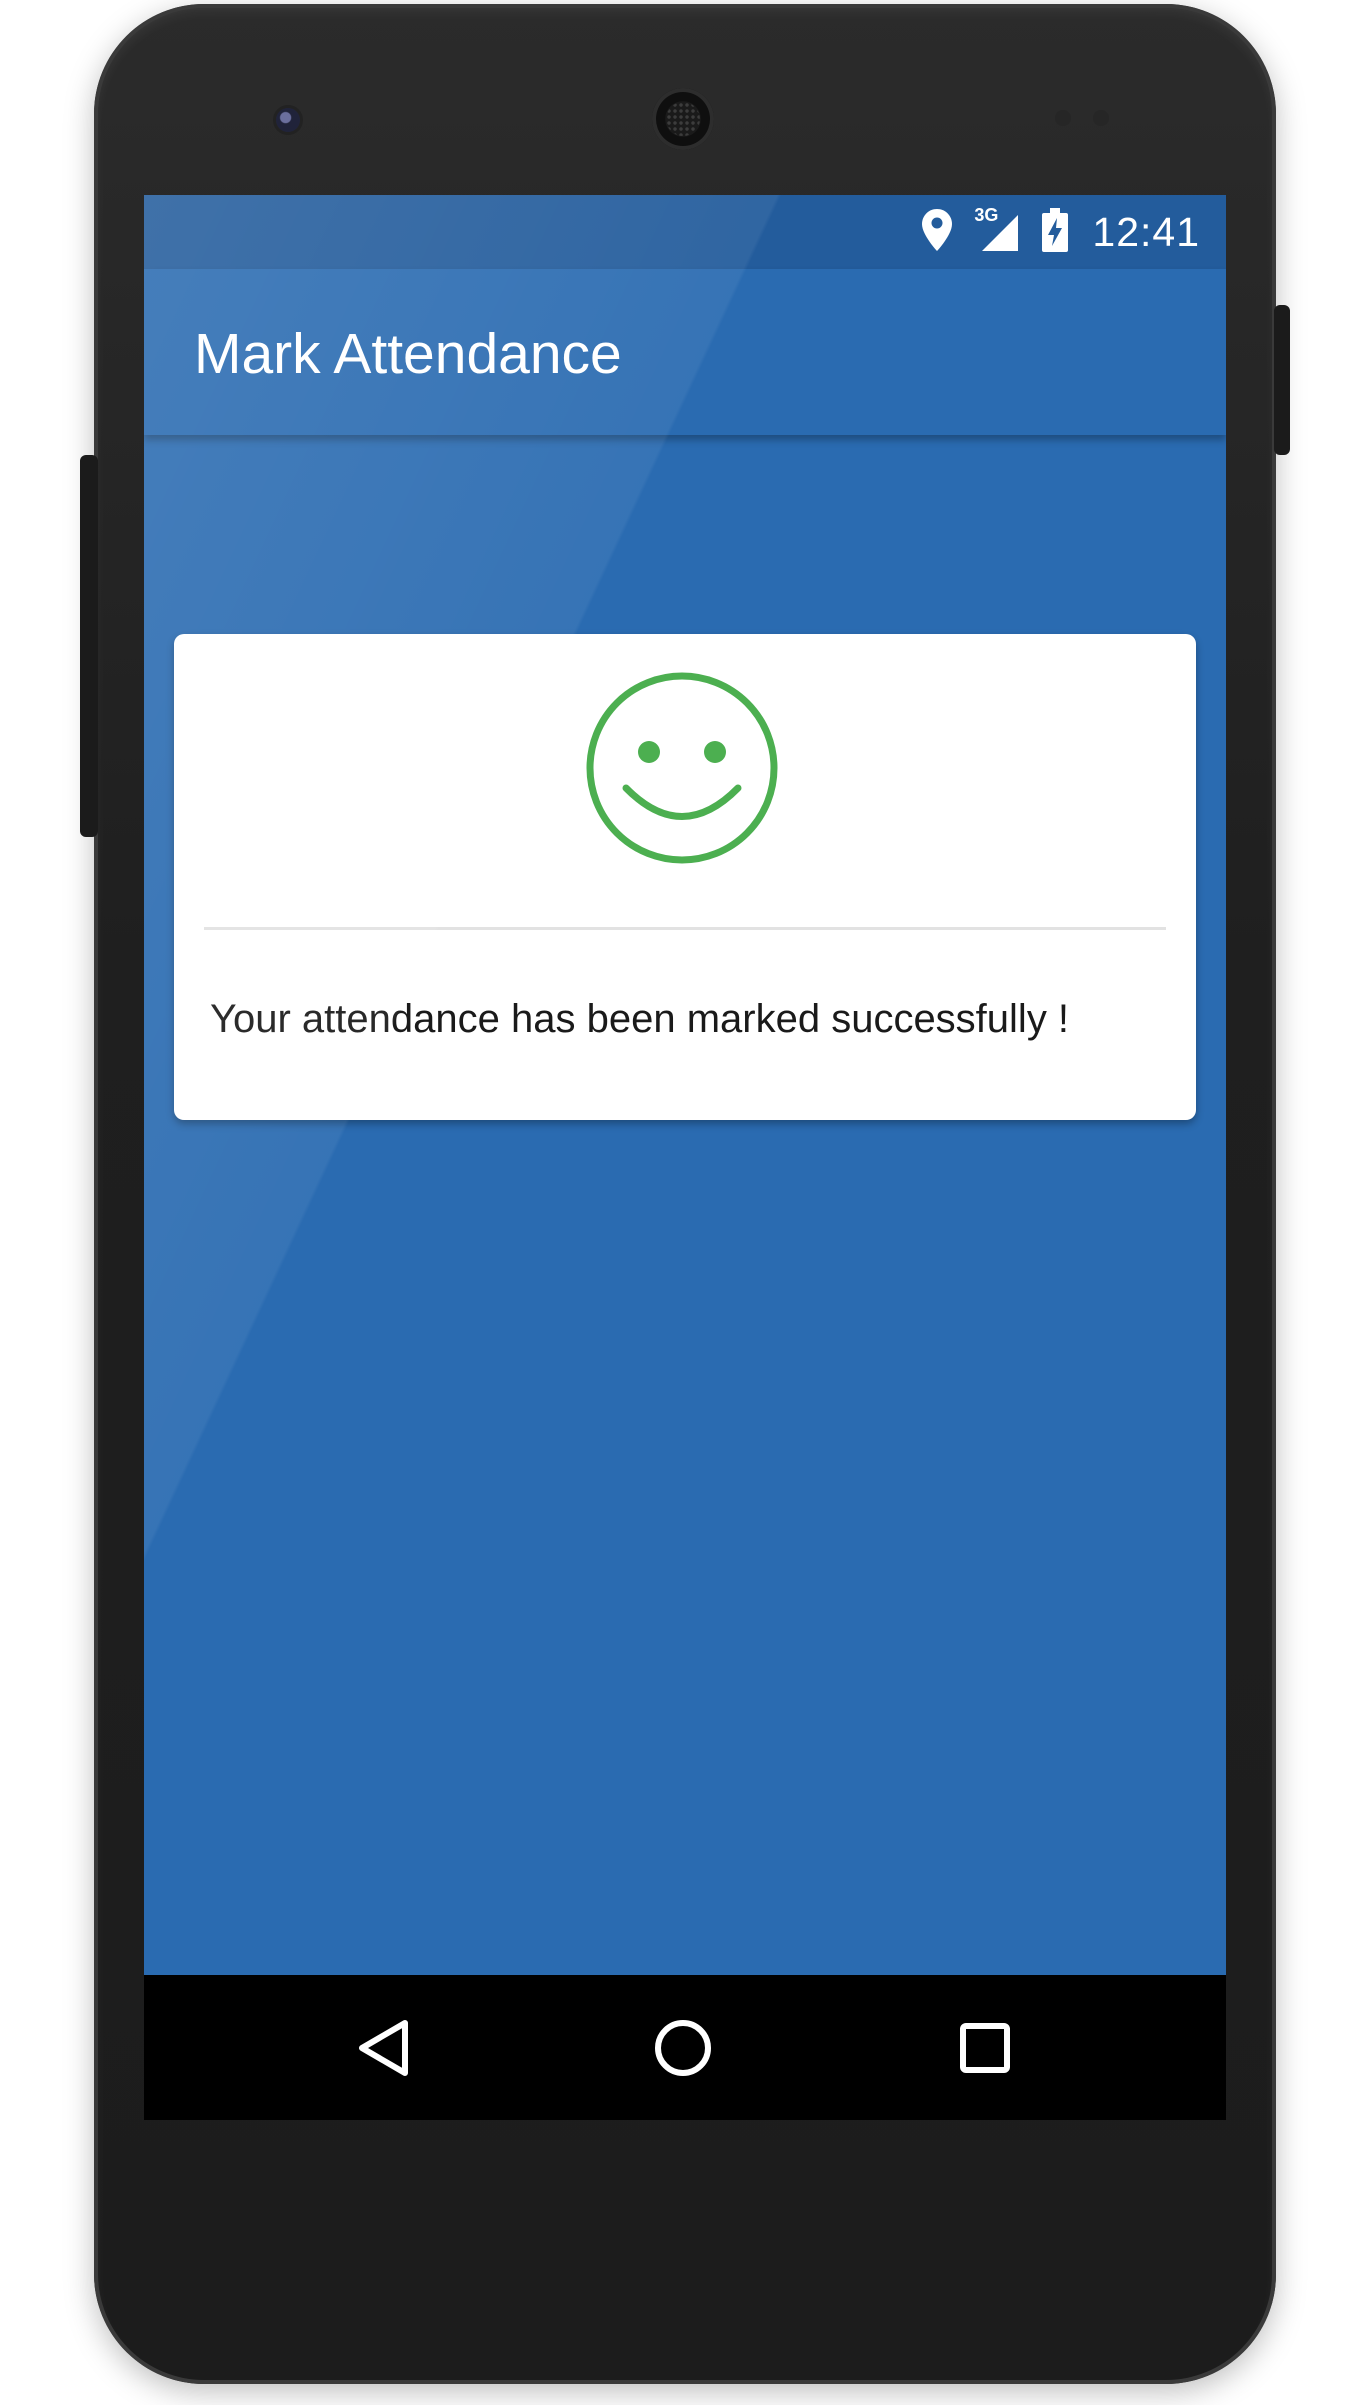 Image resolution: width=1370 pixels, height=2405 pixels. I want to click on card-divider, so click(685, 928).